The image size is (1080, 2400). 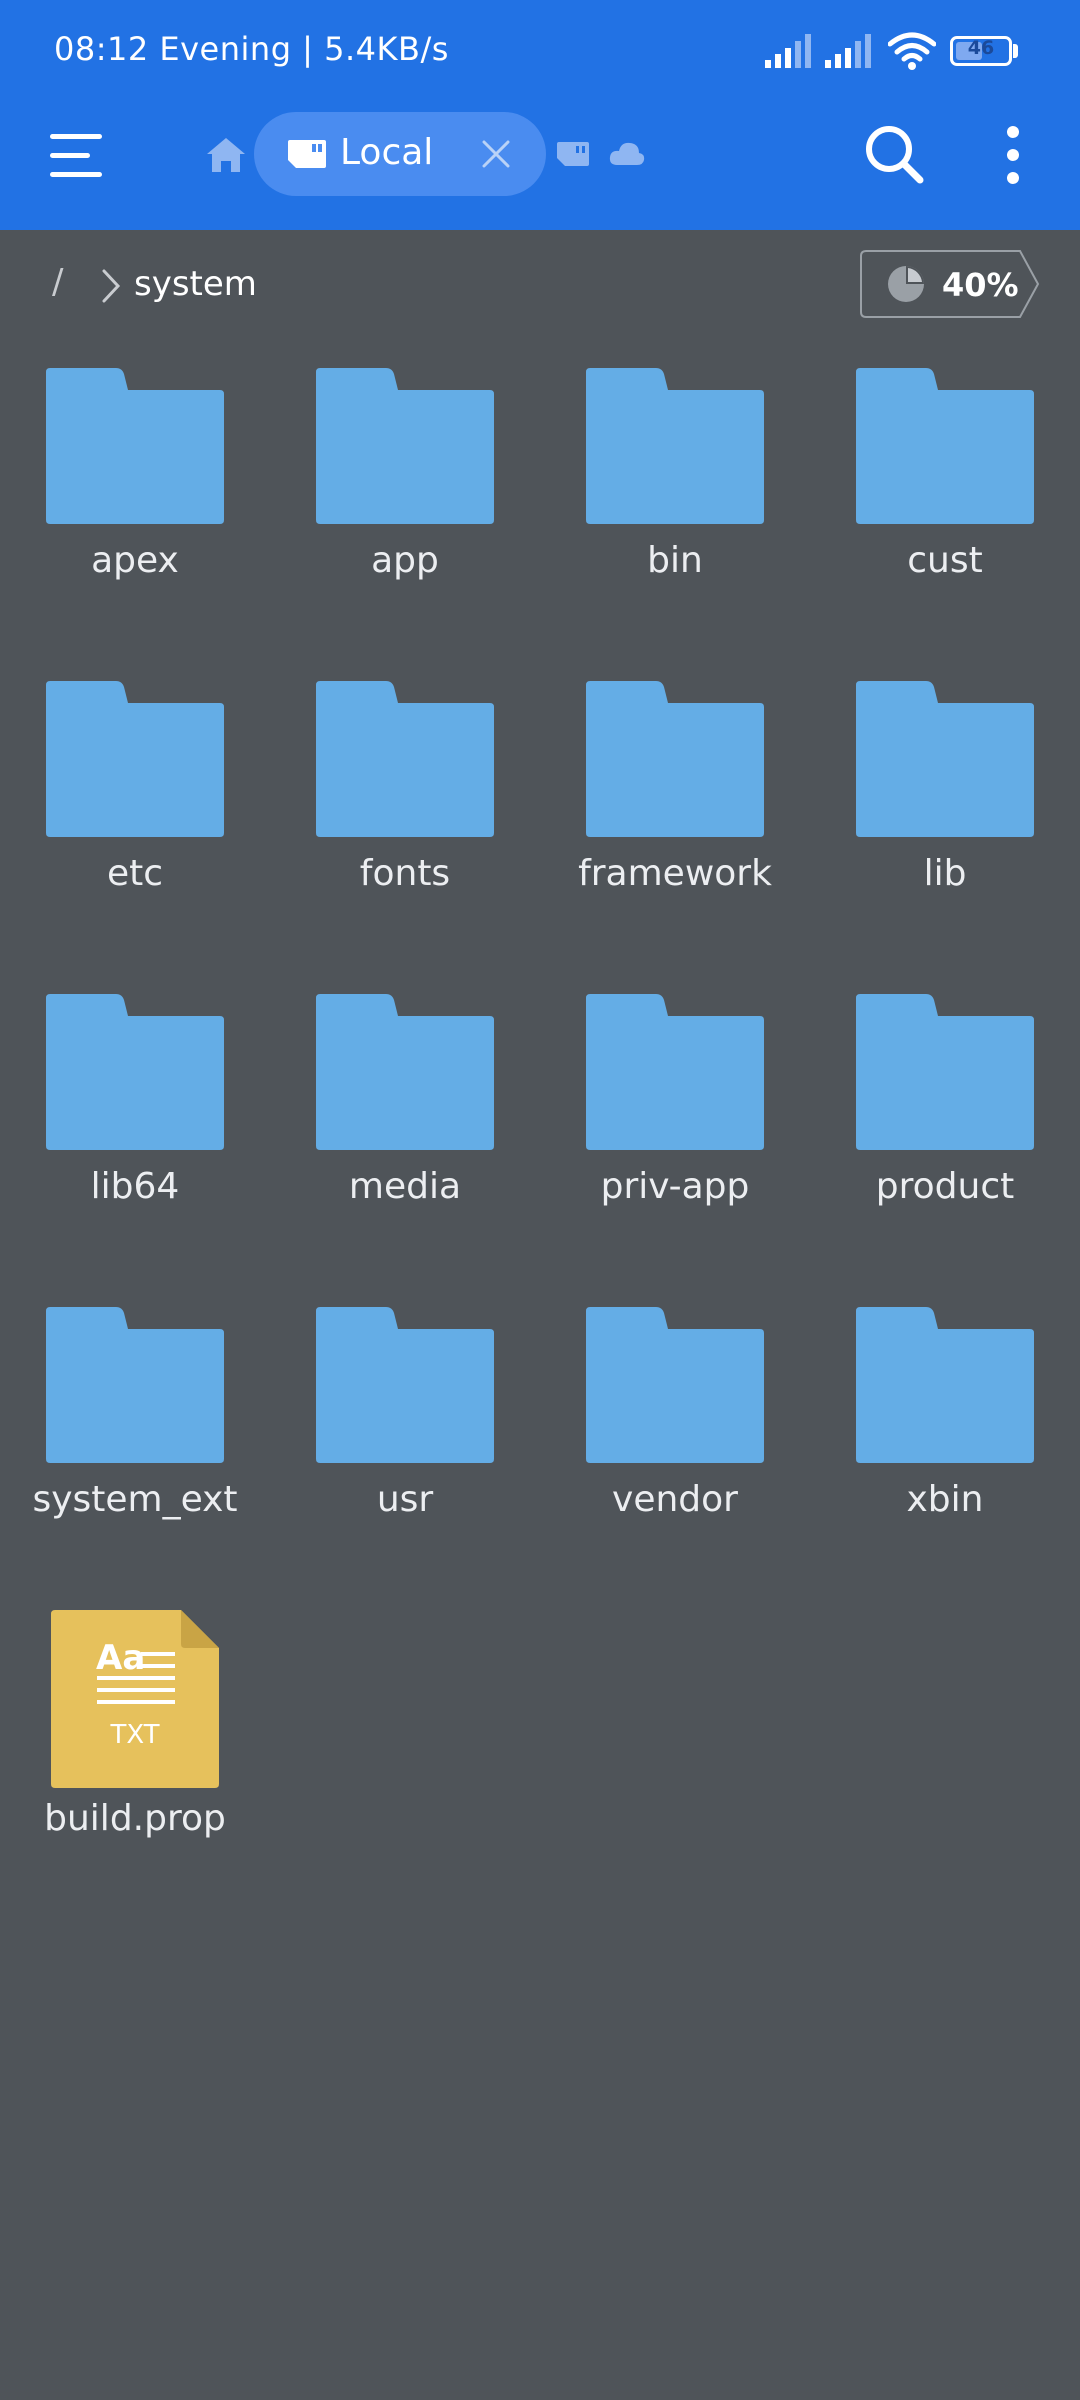 What do you see at coordinates (405, 1499) in the screenshot?
I see `folder-label: usr` at bounding box center [405, 1499].